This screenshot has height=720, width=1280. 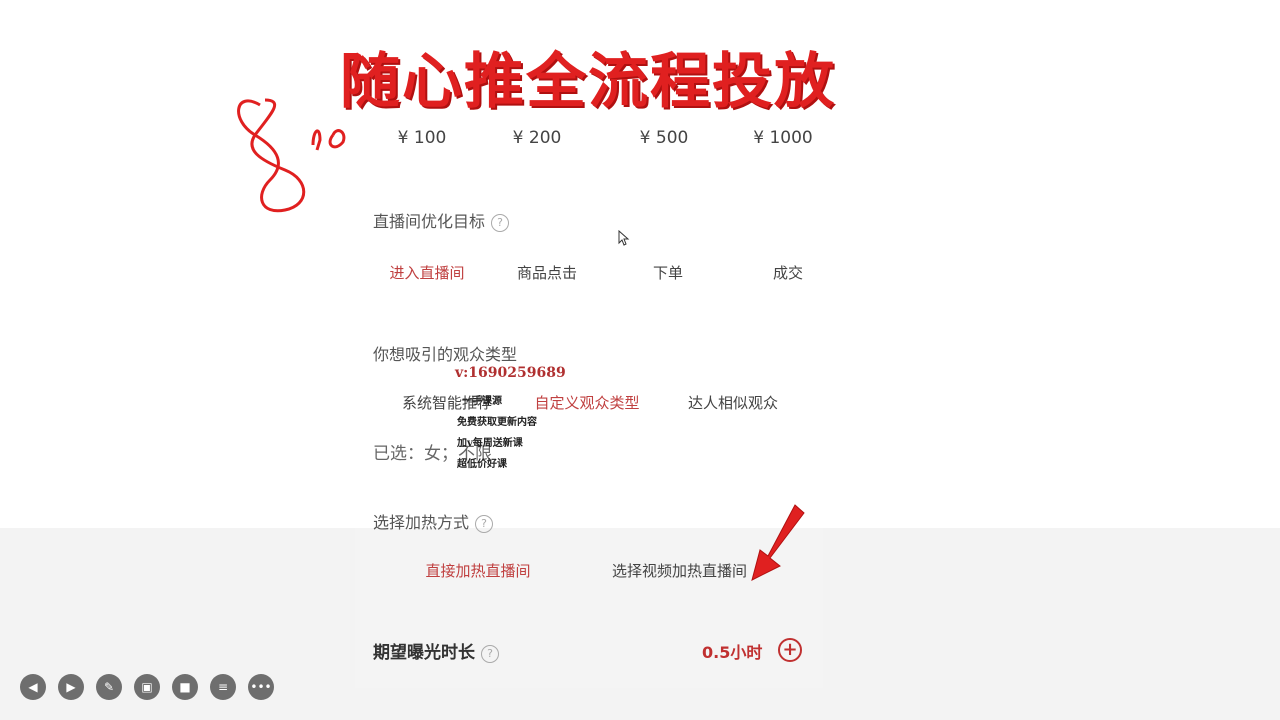 I want to click on duration-value: 0.5小时, so click(x=732, y=652).